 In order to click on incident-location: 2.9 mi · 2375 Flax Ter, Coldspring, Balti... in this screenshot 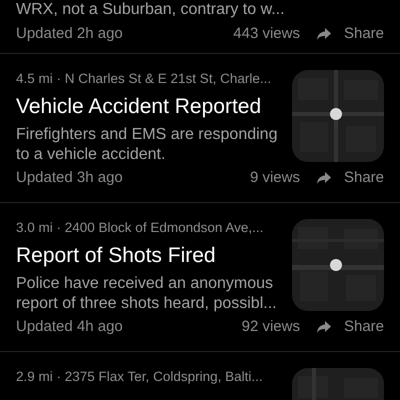, I will do `click(140, 377)`.